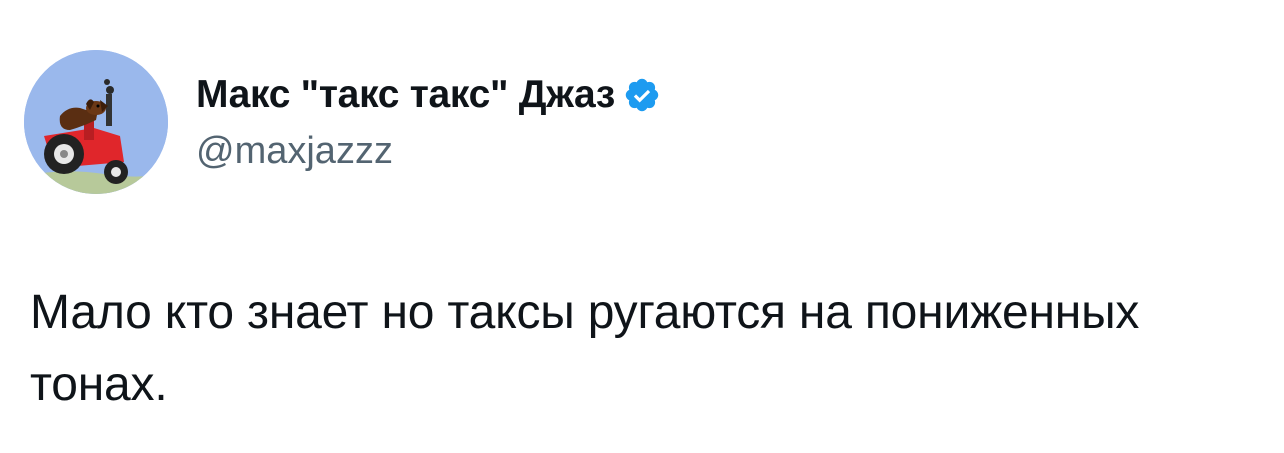 The image size is (1284, 453). Describe the element at coordinates (405, 95) in the screenshot. I see `author-display-name: Макс "такс такс" Джаз` at that location.